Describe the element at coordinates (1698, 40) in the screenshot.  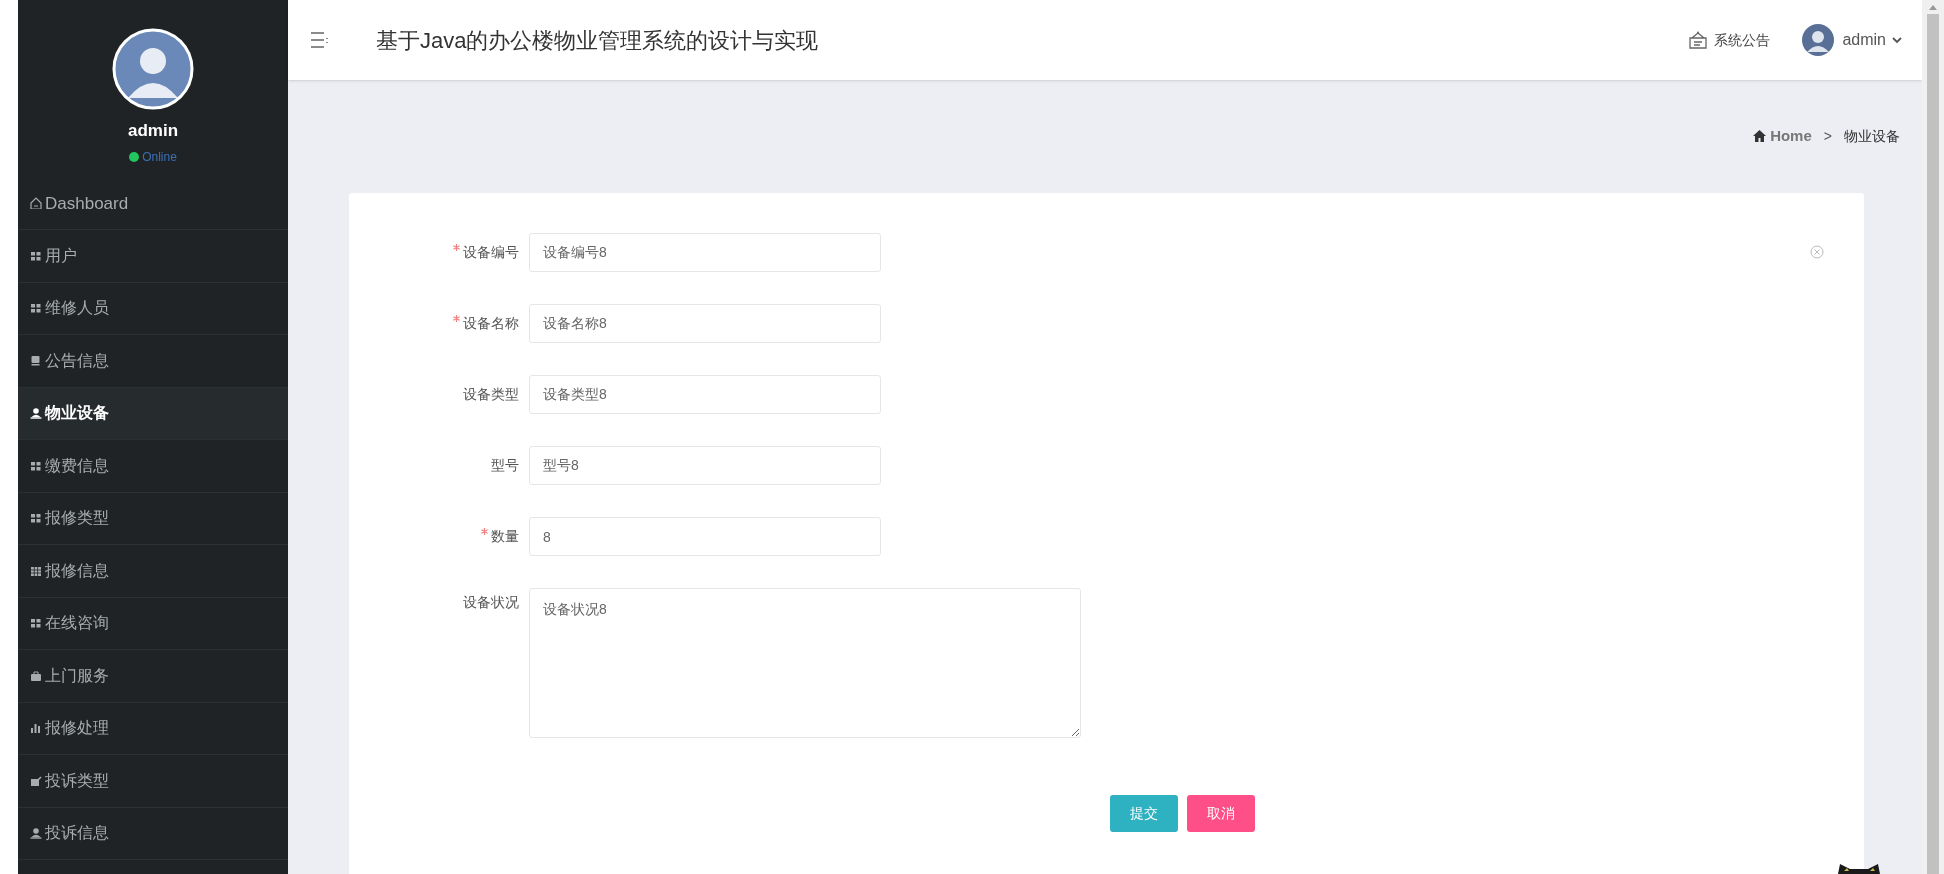
I see `notice-icon` at that location.